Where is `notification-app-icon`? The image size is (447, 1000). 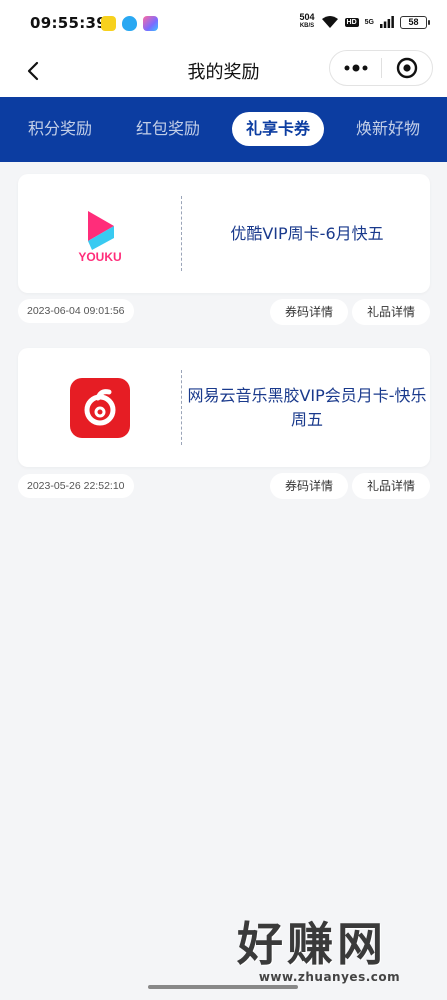 notification-app-icon is located at coordinates (108, 23).